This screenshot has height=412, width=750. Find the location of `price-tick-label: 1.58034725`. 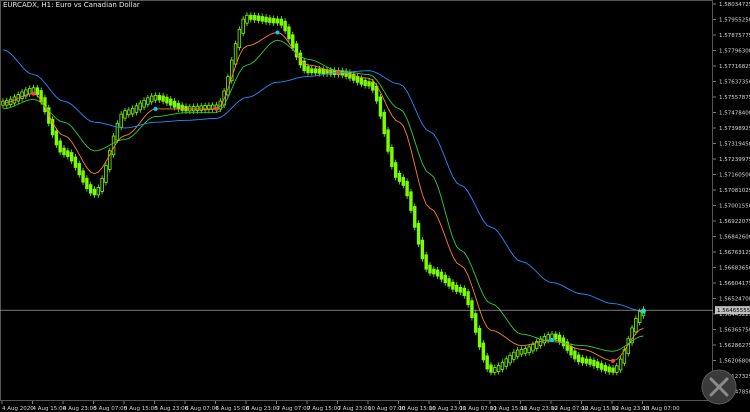

price-tick-label: 1.58034725 is located at coordinates (734, 5).